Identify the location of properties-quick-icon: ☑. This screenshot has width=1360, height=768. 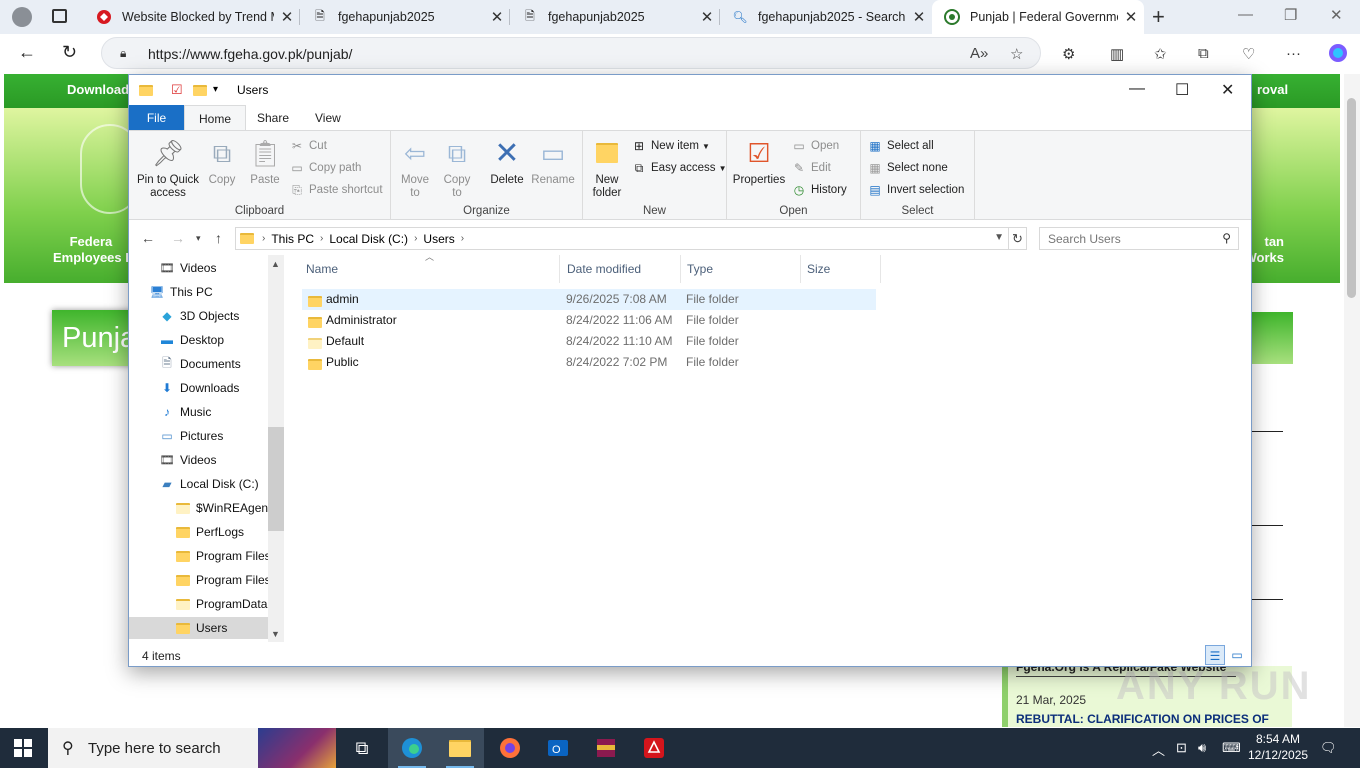
(177, 90).